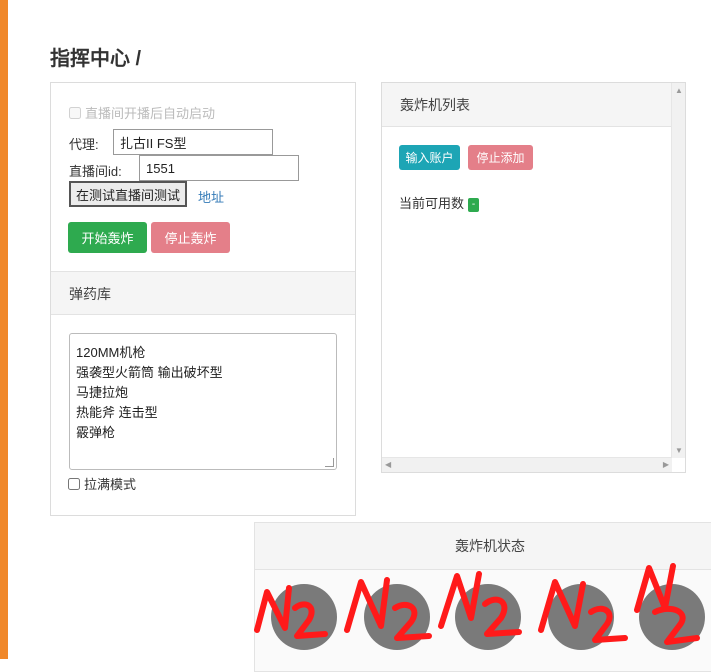 Image resolution: width=711 pixels, height=672 pixels. Describe the element at coordinates (211, 196) in the screenshot. I see `address-link: 地址` at that location.